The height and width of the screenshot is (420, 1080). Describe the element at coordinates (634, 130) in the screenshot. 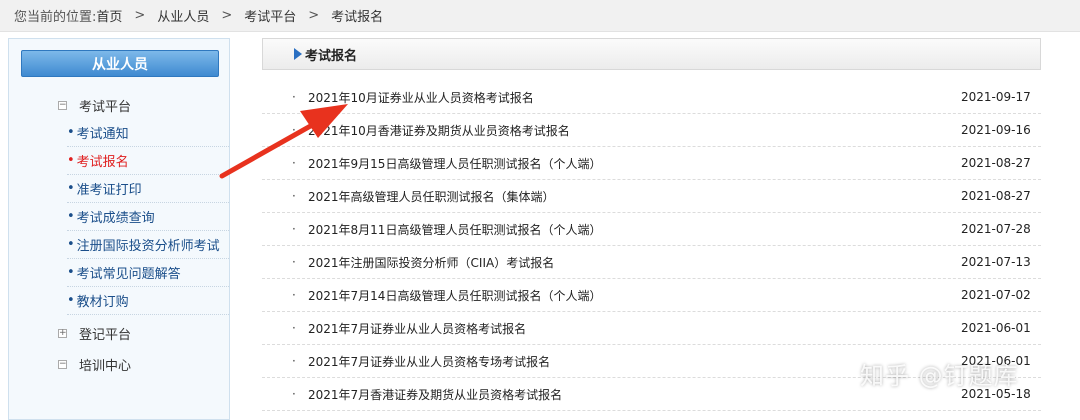

I see `list-item-title-link: 2021年10月香港证券及期货从业员资格考试报名` at that location.